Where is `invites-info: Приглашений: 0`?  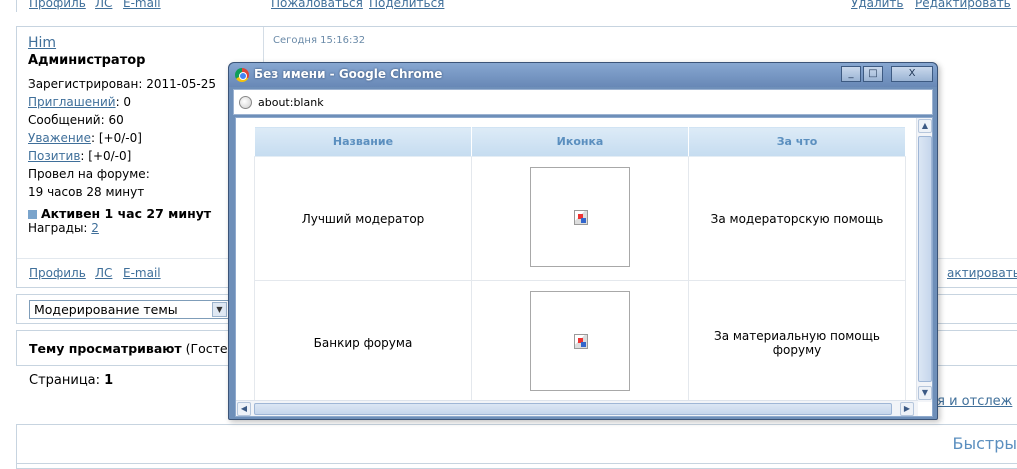
invites-info: Приглашений: 0 is located at coordinates (80, 102).